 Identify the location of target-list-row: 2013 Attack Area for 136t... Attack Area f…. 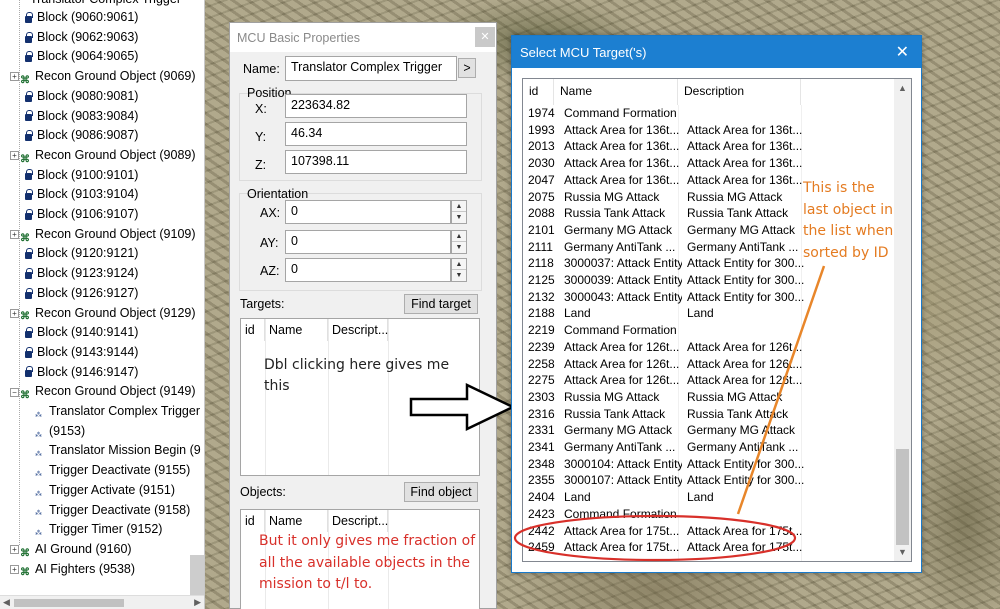
(664, 146).